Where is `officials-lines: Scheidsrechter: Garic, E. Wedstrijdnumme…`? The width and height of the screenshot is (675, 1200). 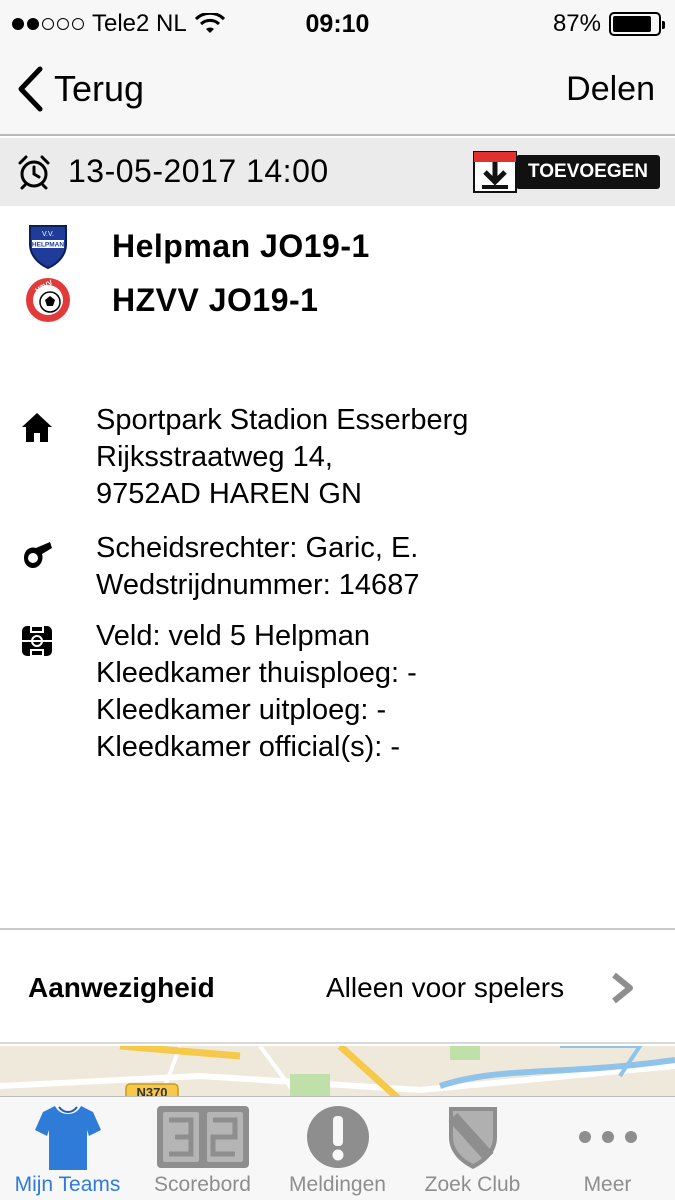
officials-lines: Scheidsrechter: Garic, E. Wedstrijdnumme… is located at coordinates (257, 567).